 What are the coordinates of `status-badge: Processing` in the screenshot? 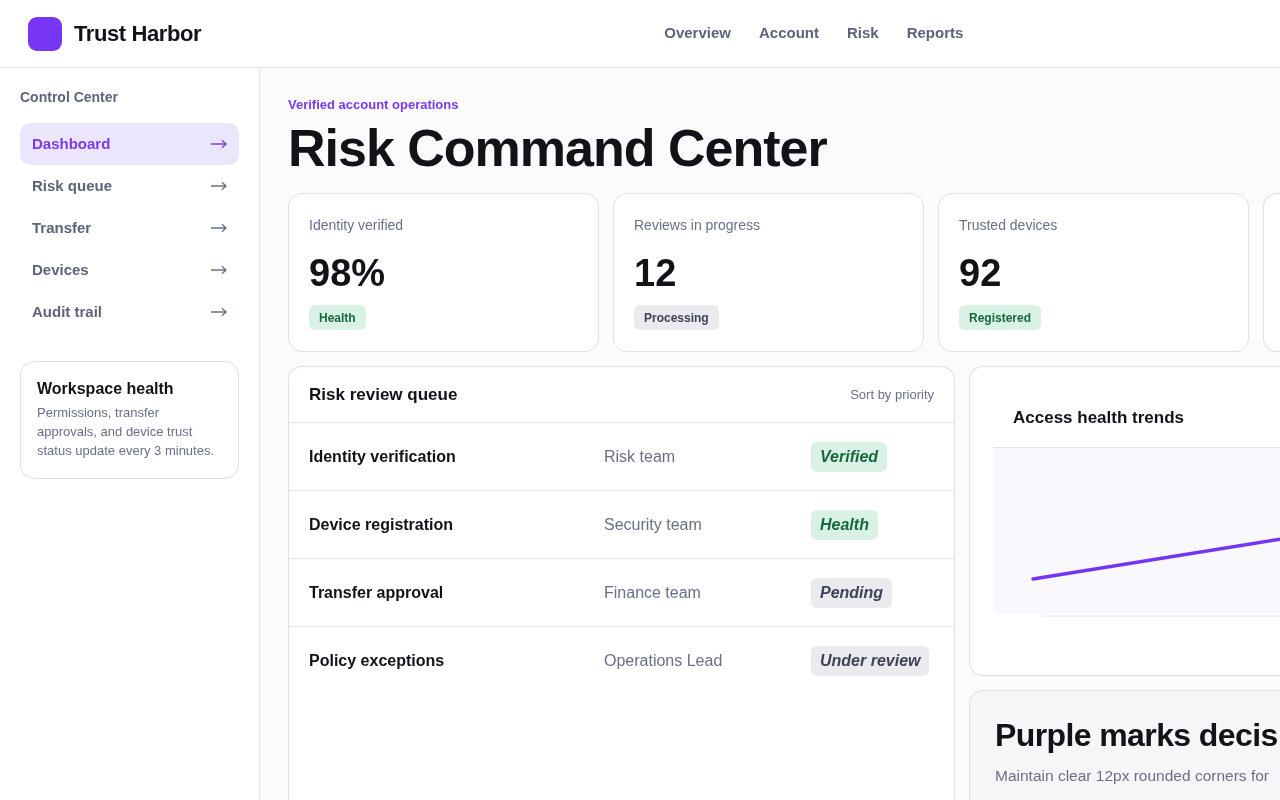 It's located at (676, 317).